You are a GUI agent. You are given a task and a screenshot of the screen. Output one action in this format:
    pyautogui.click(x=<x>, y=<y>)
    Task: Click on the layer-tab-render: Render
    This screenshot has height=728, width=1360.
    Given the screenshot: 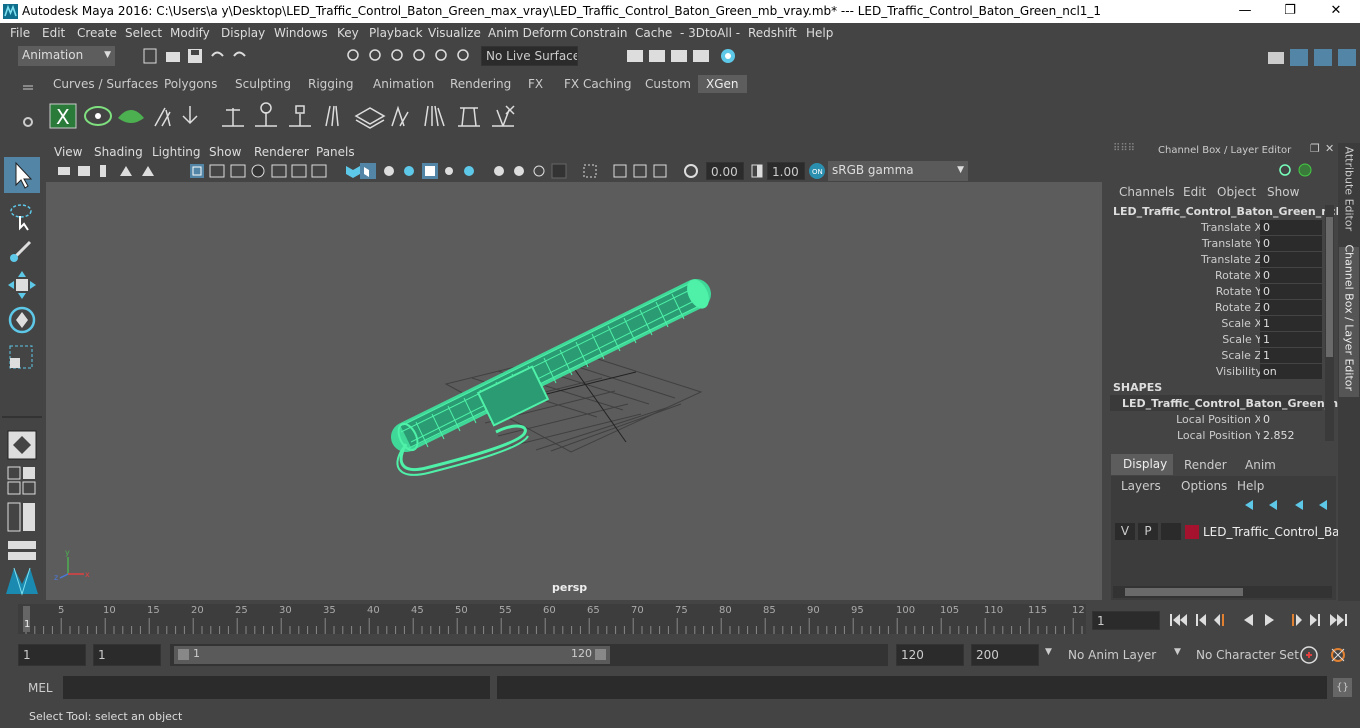 What is the action you would take?
    pyautogui.click(x=1205, y=465)
    